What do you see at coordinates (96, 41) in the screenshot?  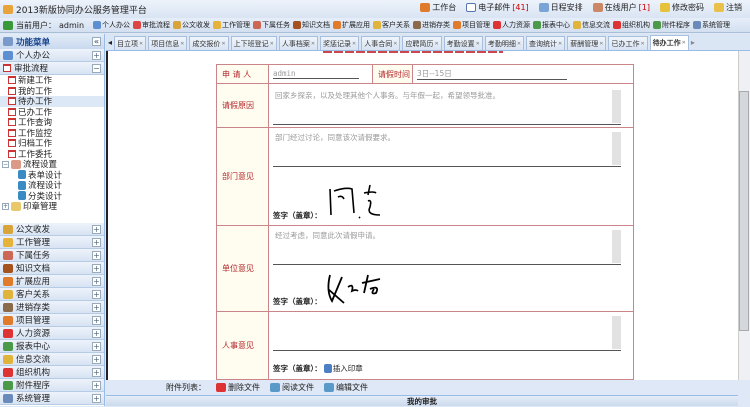 I see `collapse-sidebar-button: «` at bounding box center [96, 41].